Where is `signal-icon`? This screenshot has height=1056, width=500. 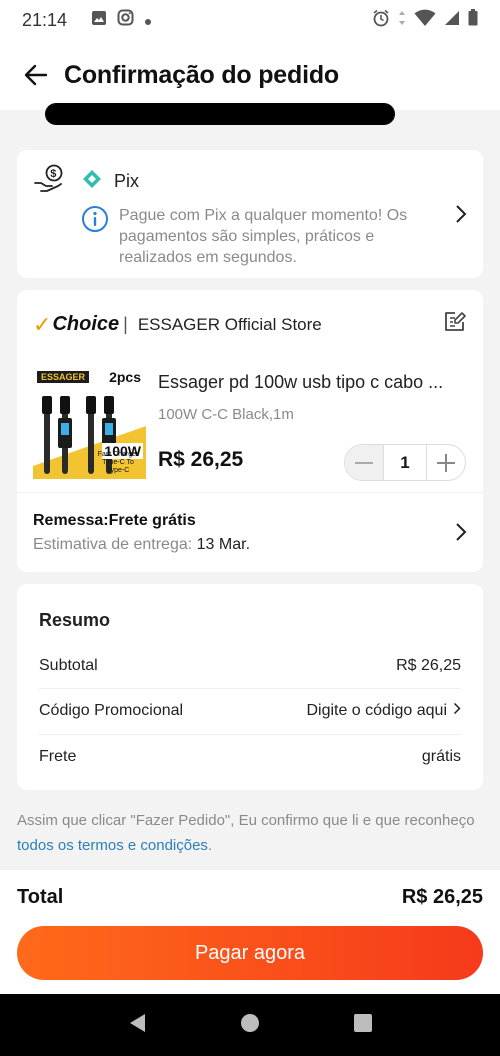 signal-icon is located at coordinates (452, 20).